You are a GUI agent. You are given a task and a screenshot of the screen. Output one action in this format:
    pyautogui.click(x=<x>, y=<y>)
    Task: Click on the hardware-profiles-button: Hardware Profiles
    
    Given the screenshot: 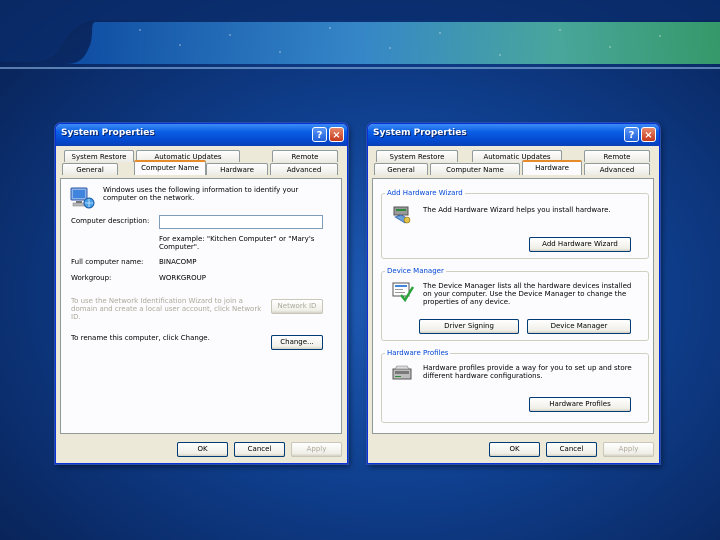 What is the action you would take?
    pyautogui.click(x=580, y=404)
    